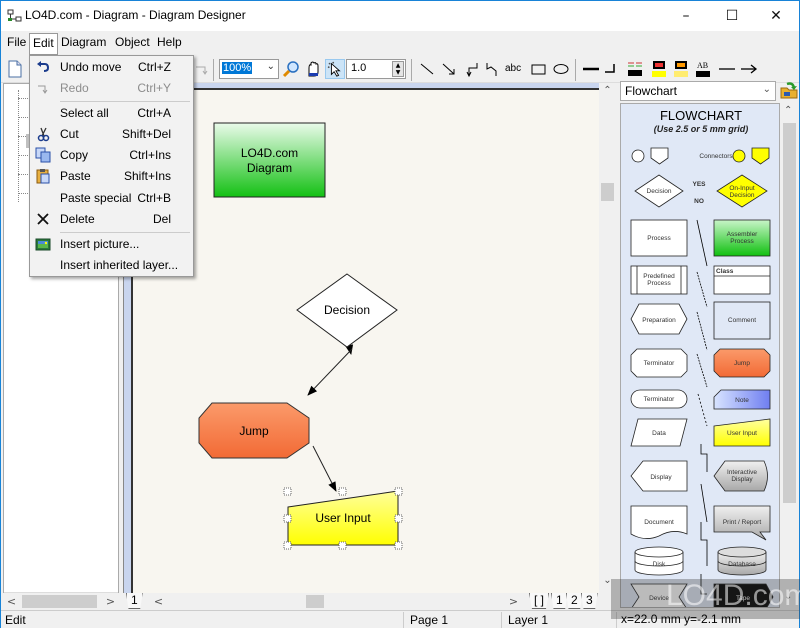 The image size is (800, 628). Describe the element at coordinates (681, 69) in the screenshot. I see `gradient-color-icon` at that location.